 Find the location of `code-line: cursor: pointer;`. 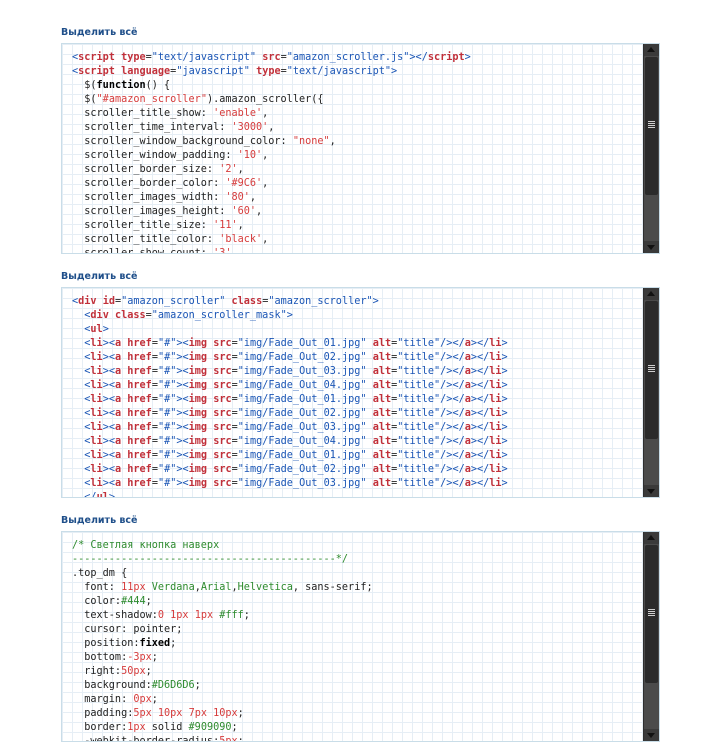

code-line: cursor: pointer; is located at coordinates (356, 630).